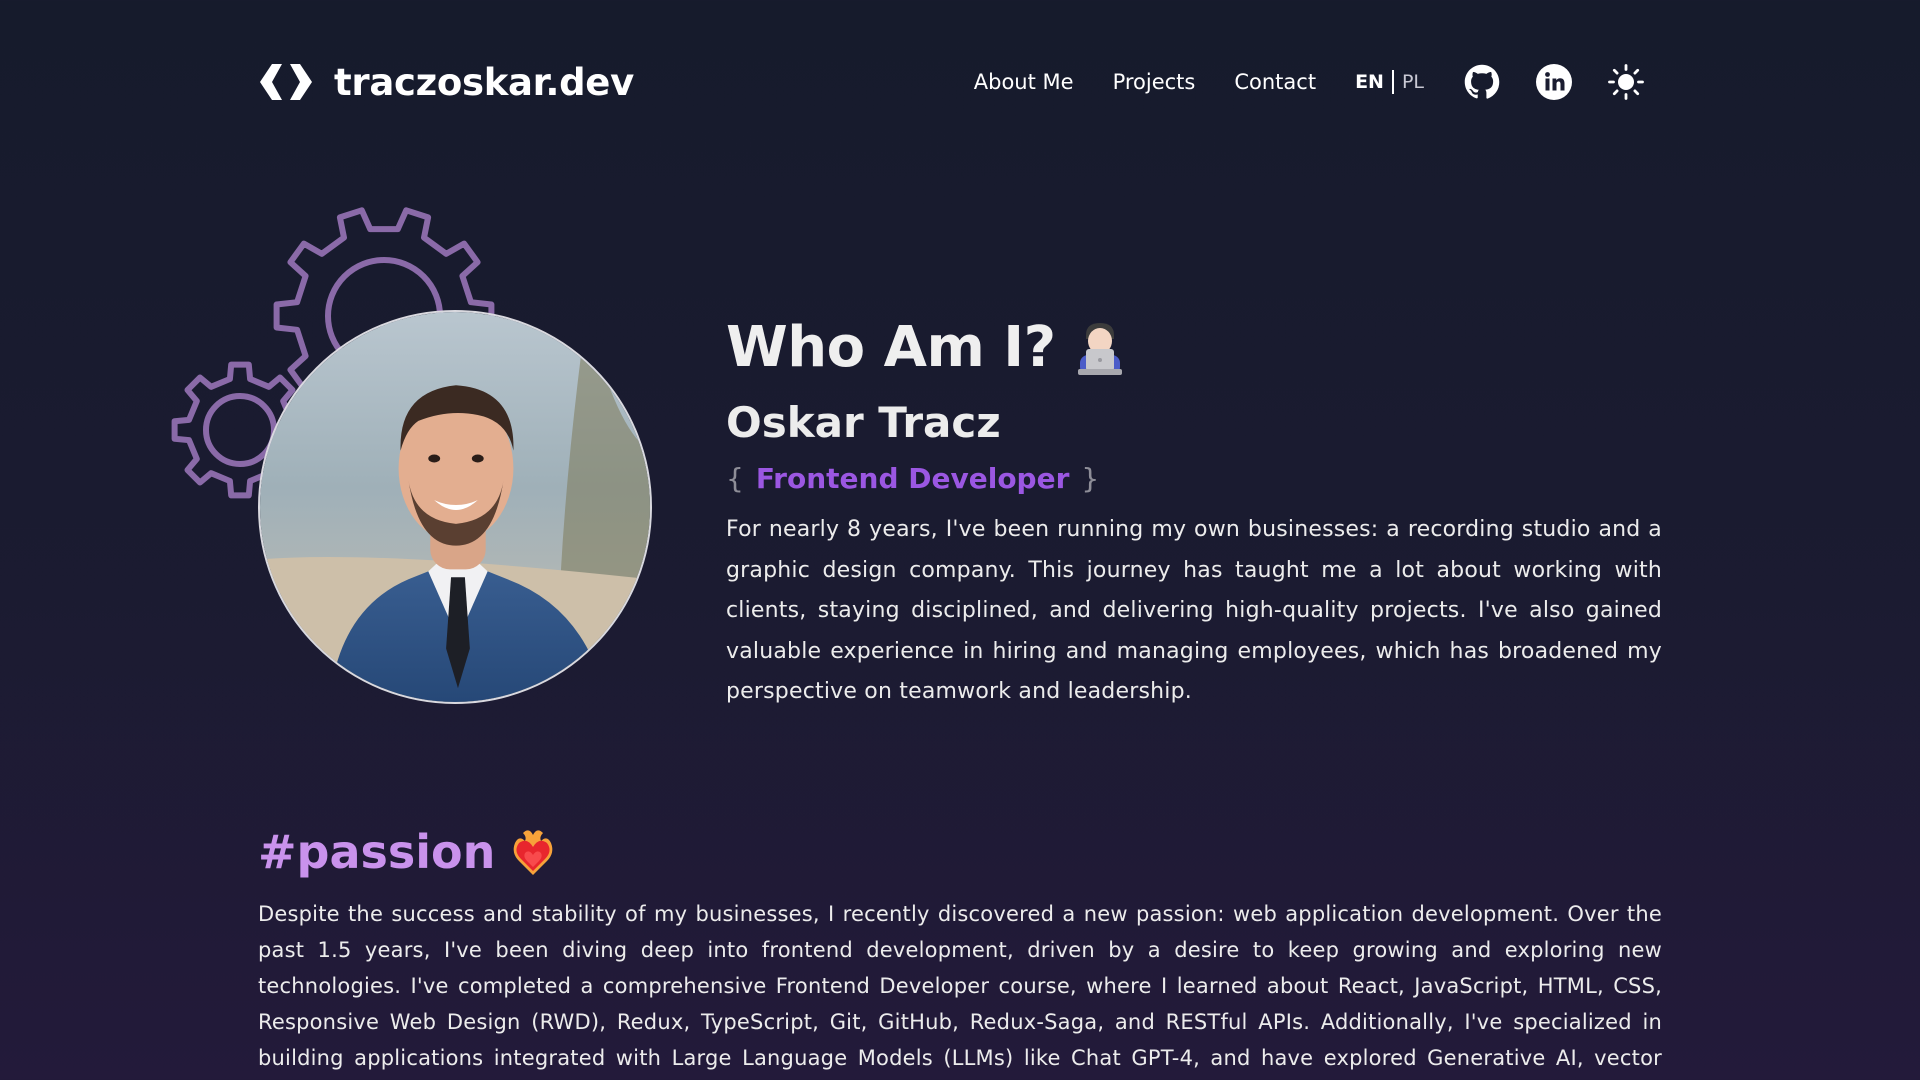 The image size is (1920, 1080). Describe the element at coordinates (1369, 82) in the screenshot. I see `lang-en-button: EN` at that location.